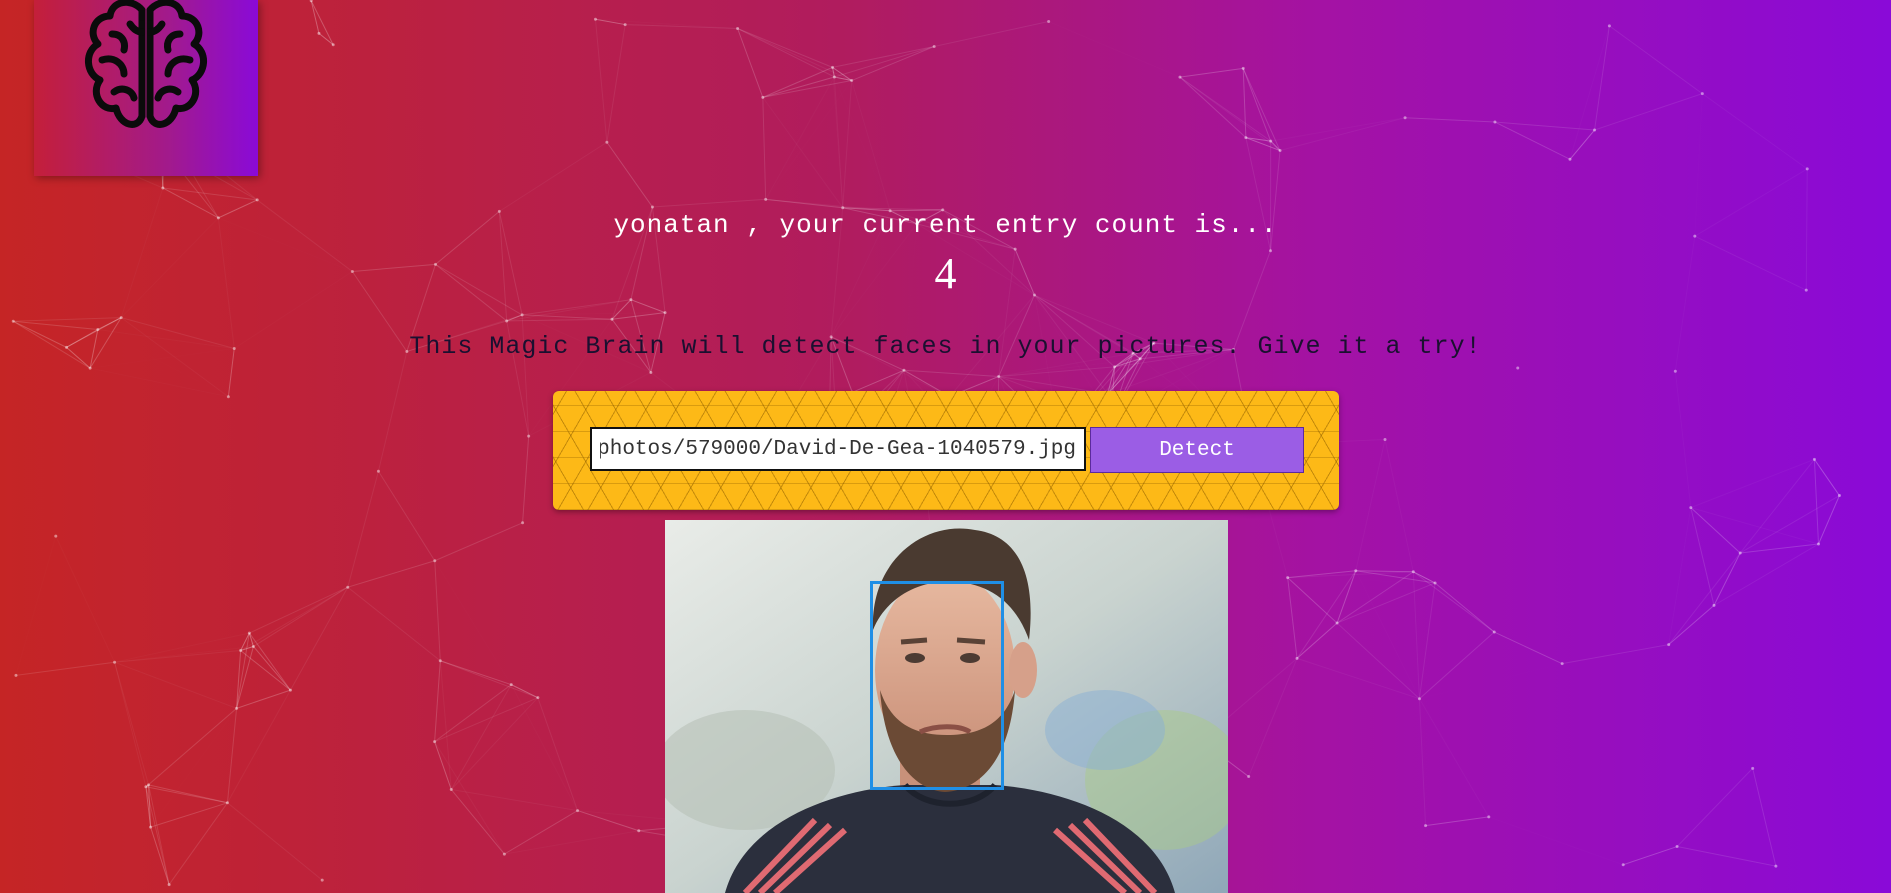 The width and height of the screenshot is (1891, 893). Describe the element at coordinates (945, 273) in the screenshot. I see `entry-count: 4` at that location.